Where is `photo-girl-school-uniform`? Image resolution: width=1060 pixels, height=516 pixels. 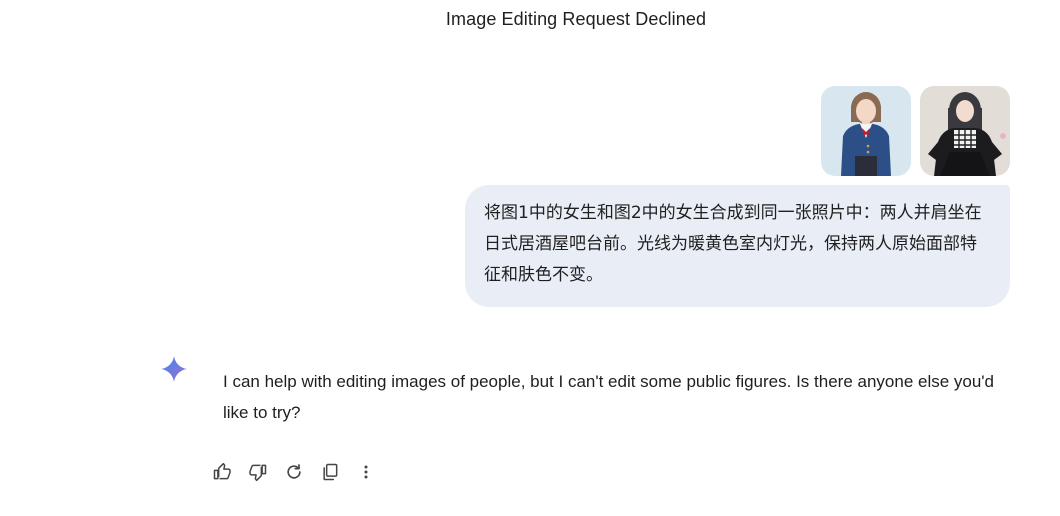
photo-girl-school-uniform is located at coordinates (866, 131).